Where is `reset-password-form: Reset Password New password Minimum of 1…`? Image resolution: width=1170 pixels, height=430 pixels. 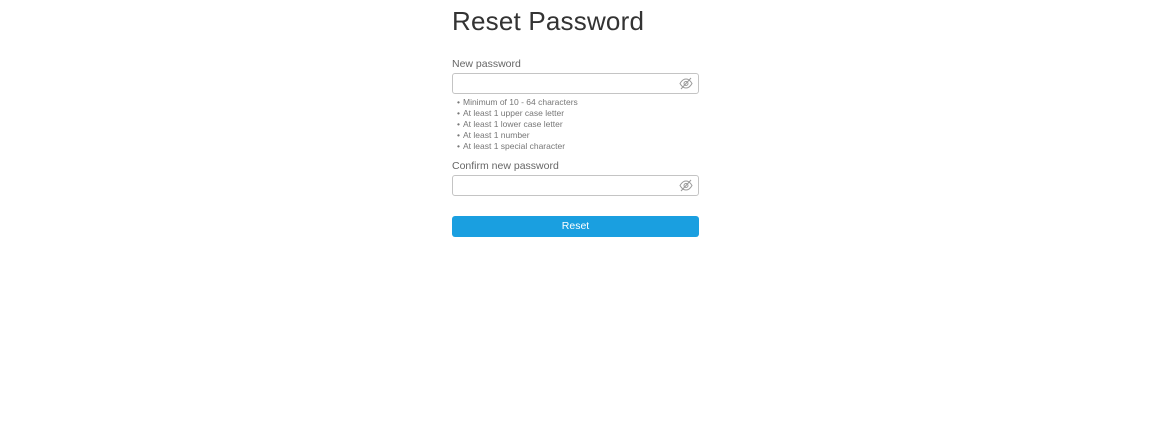
reset-password-form: Reset Password New password Minimum of 1… is located at coordinates (575, 118).